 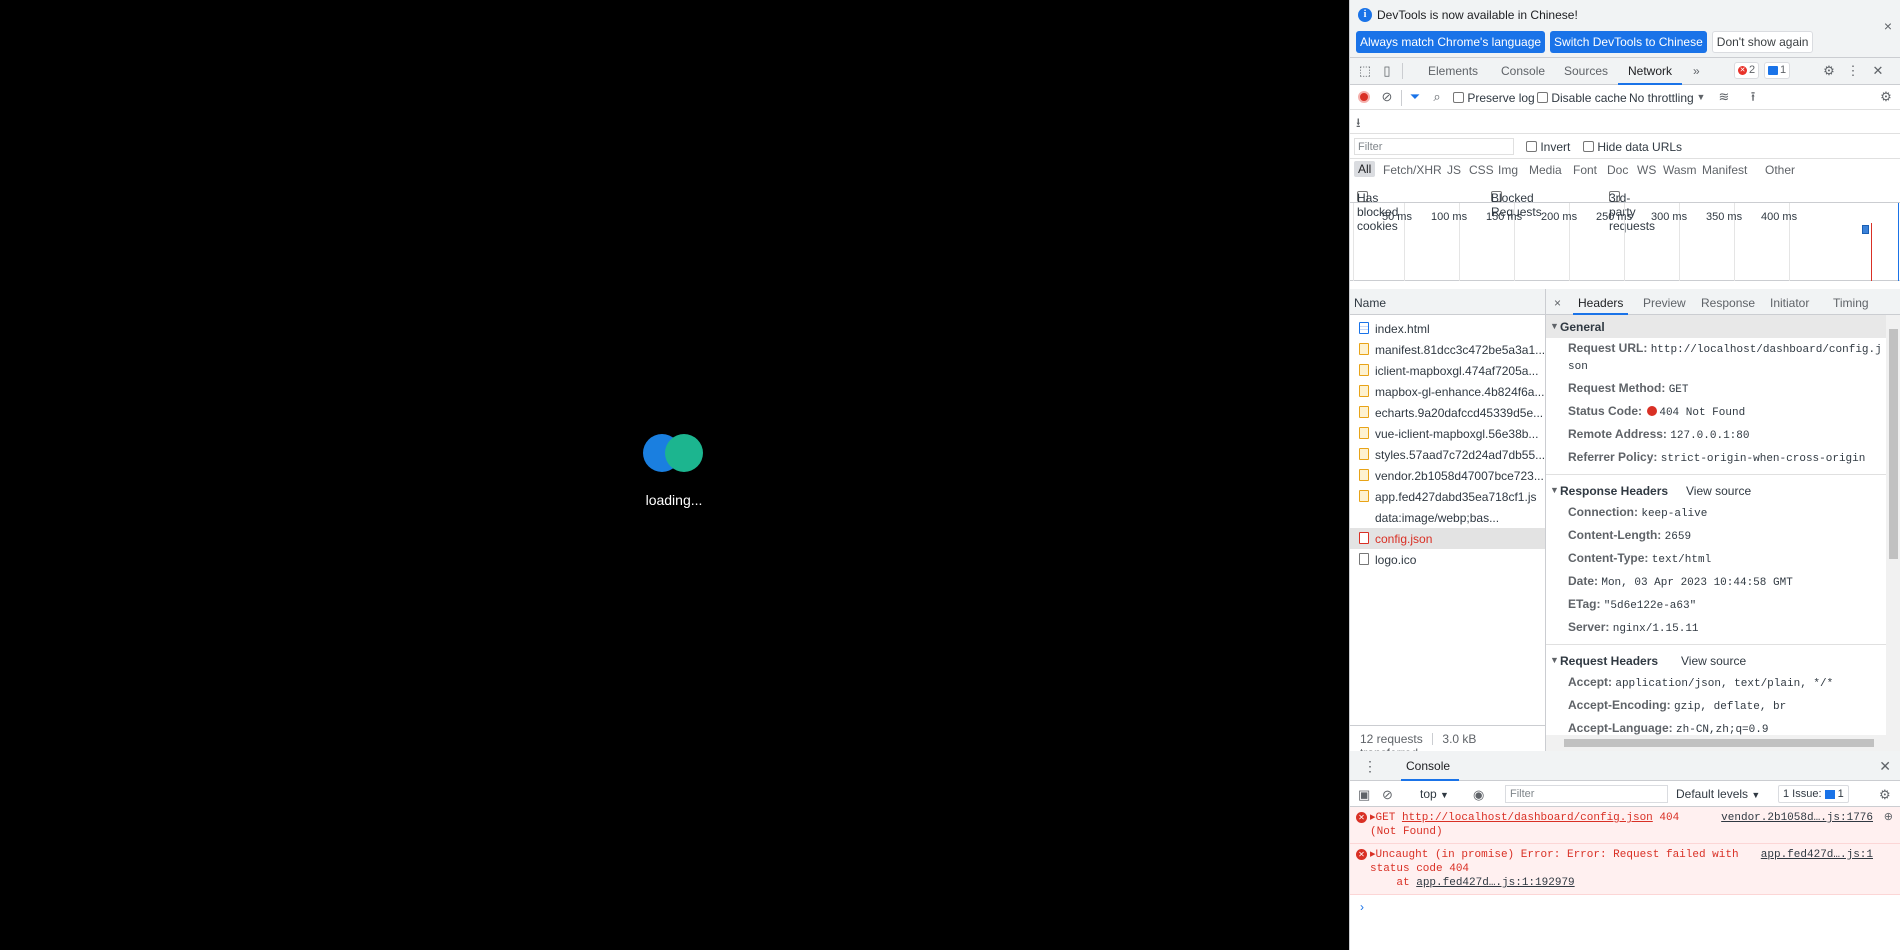 What do you see at coordinates (1851, 303) in the screenshot?
I see `tab-timing: Timing` at bounding box center [1851, 303].